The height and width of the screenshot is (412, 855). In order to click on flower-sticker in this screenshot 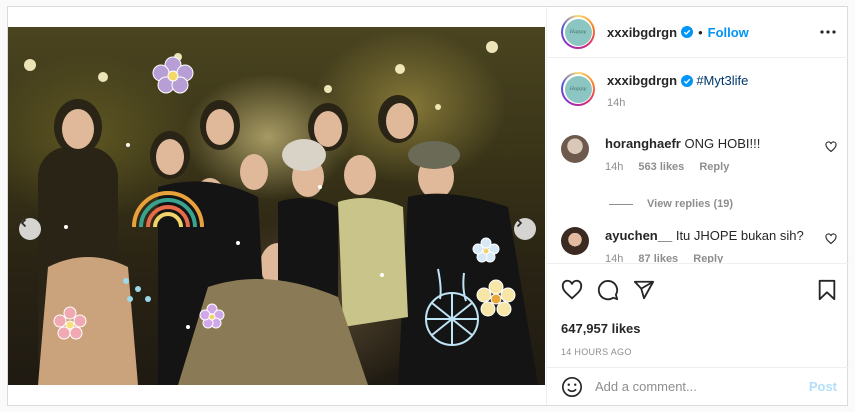, I will do `click(173, 75)`.